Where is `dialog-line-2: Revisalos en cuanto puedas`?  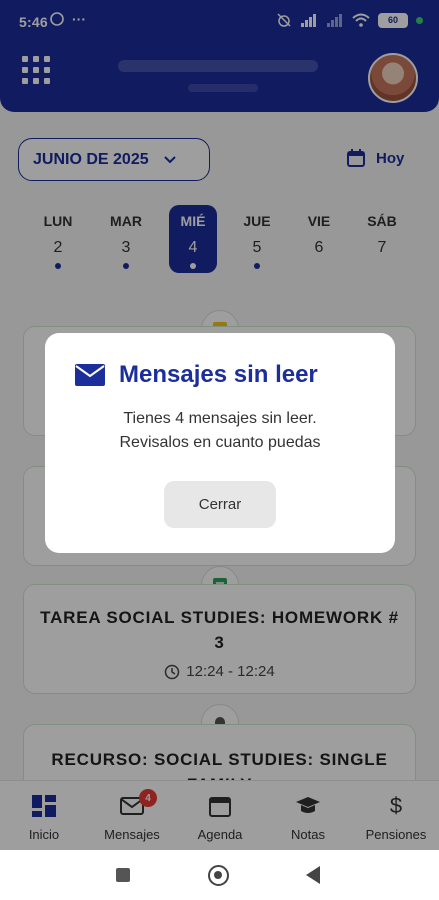 dialog-line-2: Revisalos en cuanto puedas is located at coordinates (220, 442).